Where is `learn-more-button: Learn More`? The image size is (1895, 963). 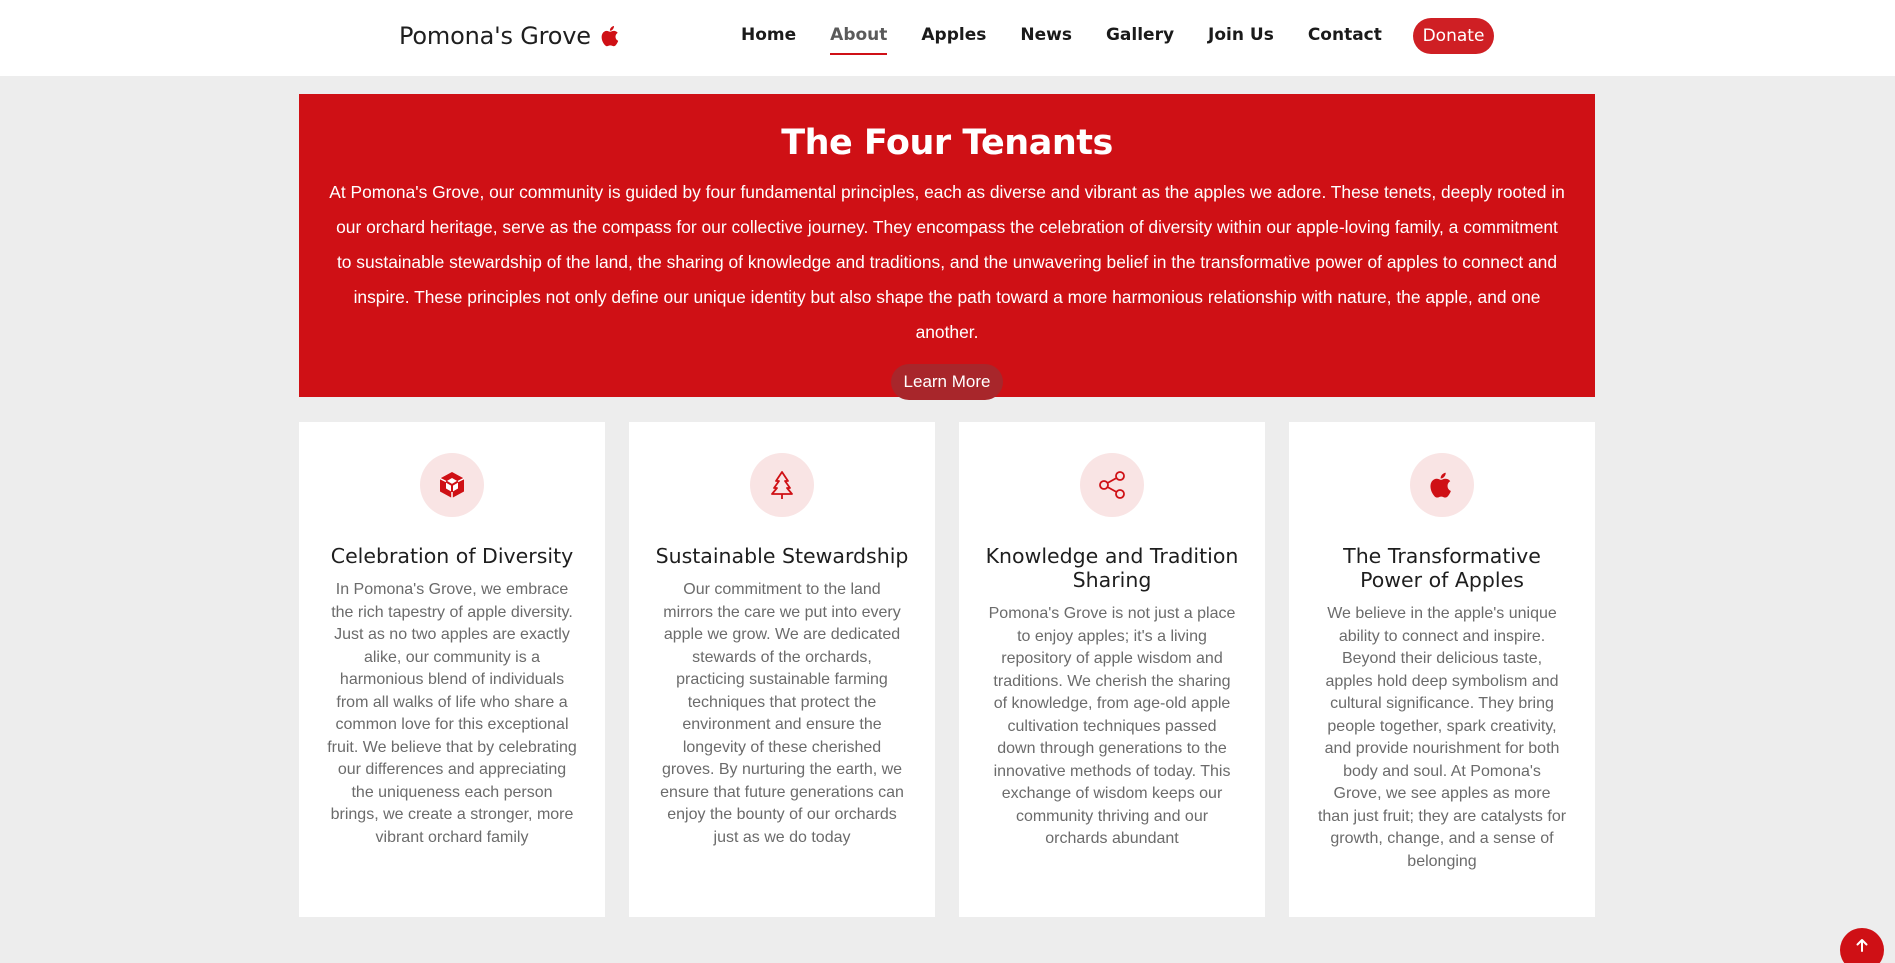 learn-more-button: Learn More is located at coordinates (947, 382).